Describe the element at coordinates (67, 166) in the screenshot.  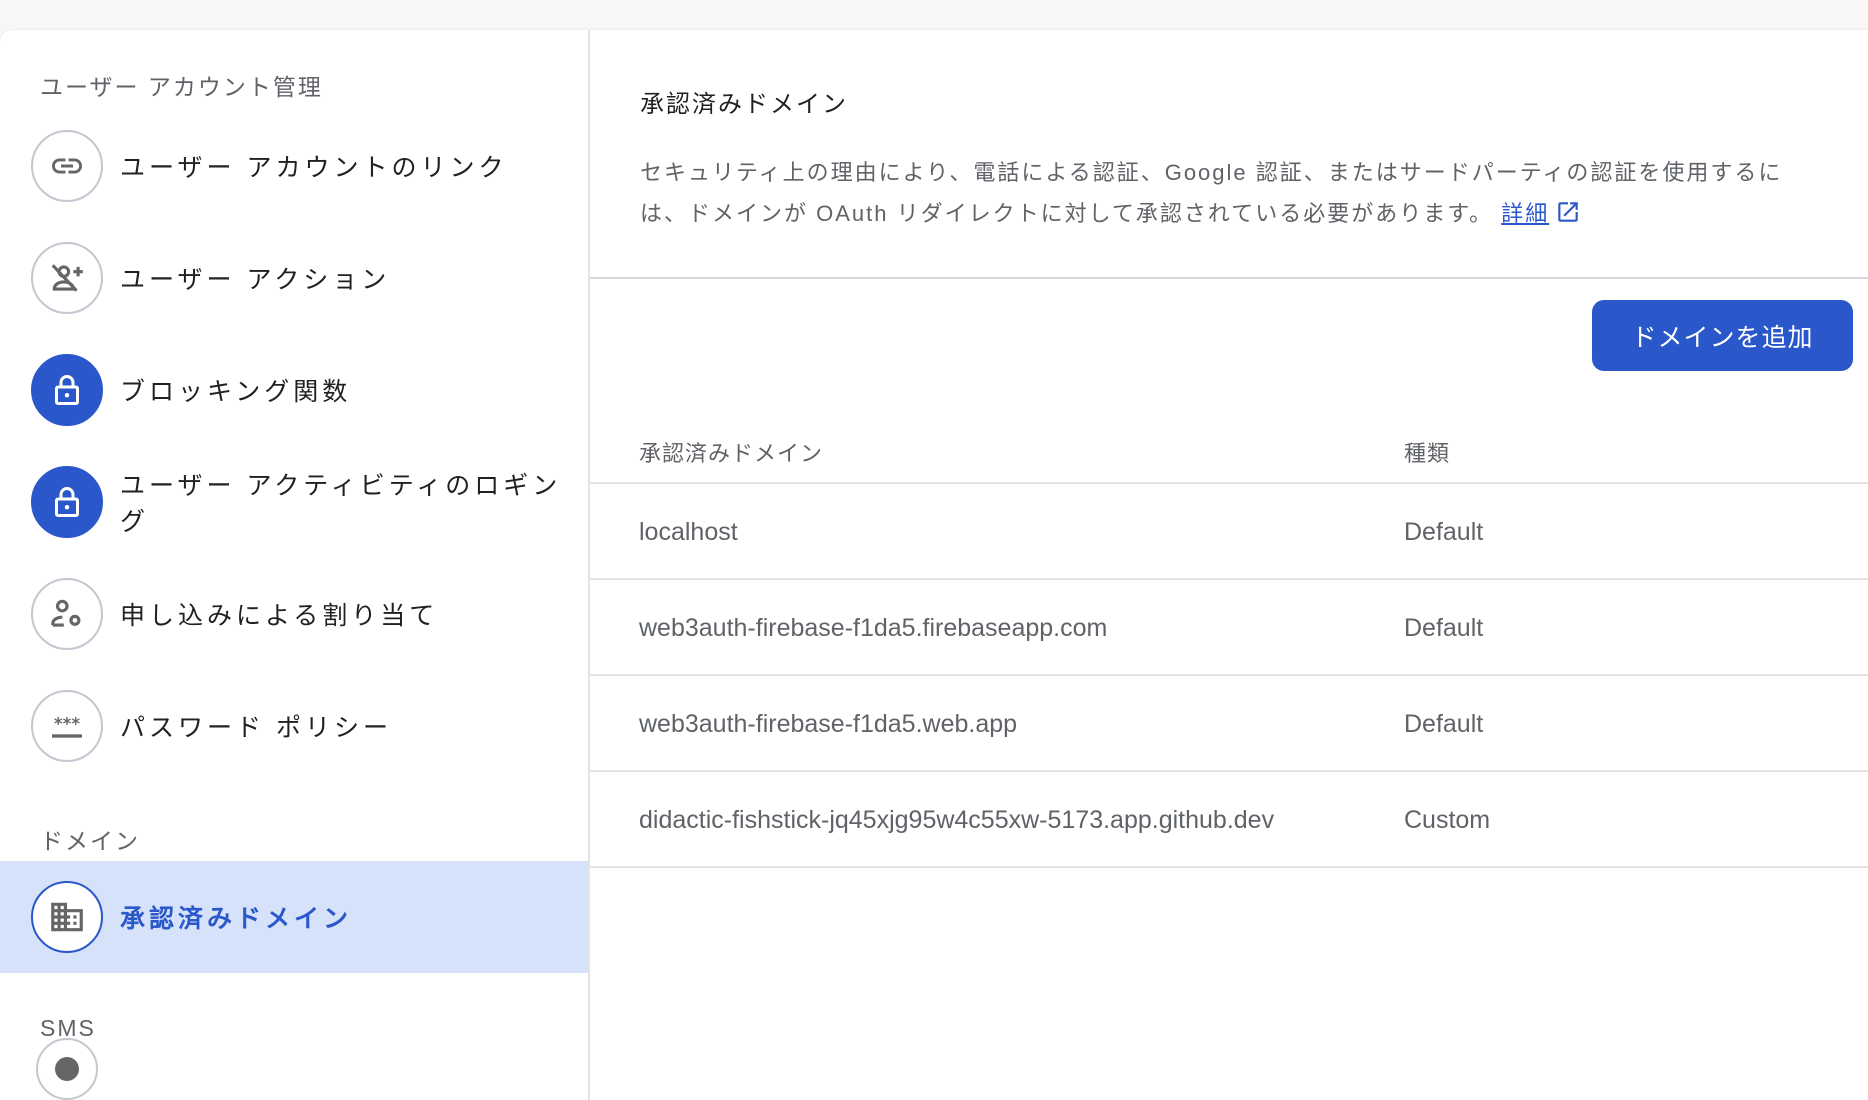
I see `link-icon` at that location.